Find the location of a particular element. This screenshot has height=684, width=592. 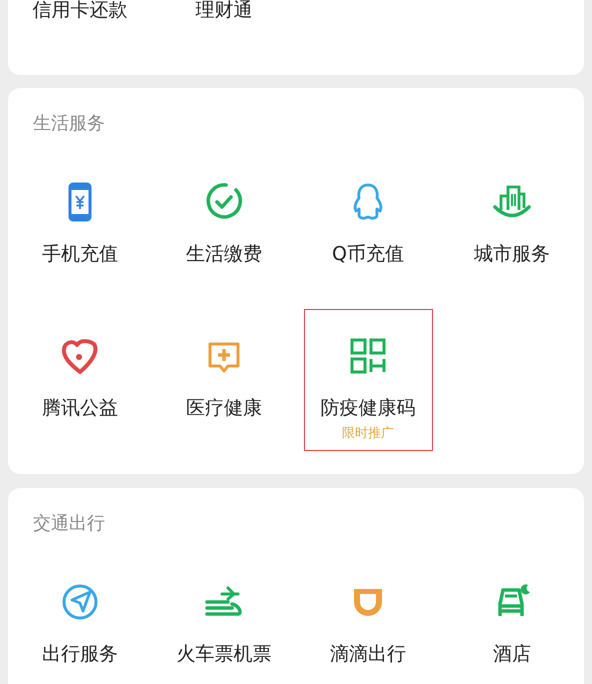

service-item: 滴滴出行 is located at coordinates (368, 620).